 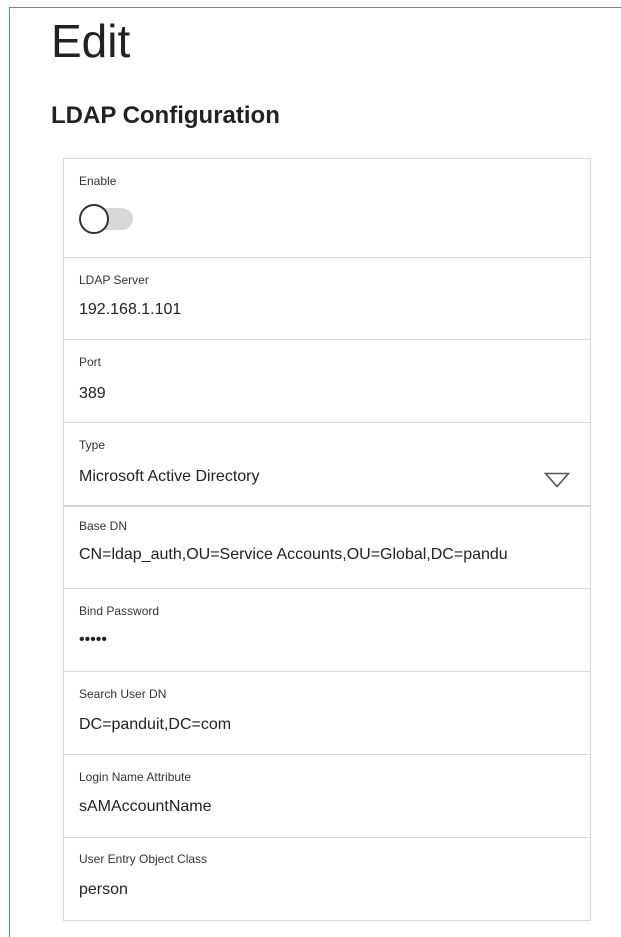 What do you see at coordinates (92, 394) in the screenshot?
I see `port-input: 389` at bounding box center [92, 394].